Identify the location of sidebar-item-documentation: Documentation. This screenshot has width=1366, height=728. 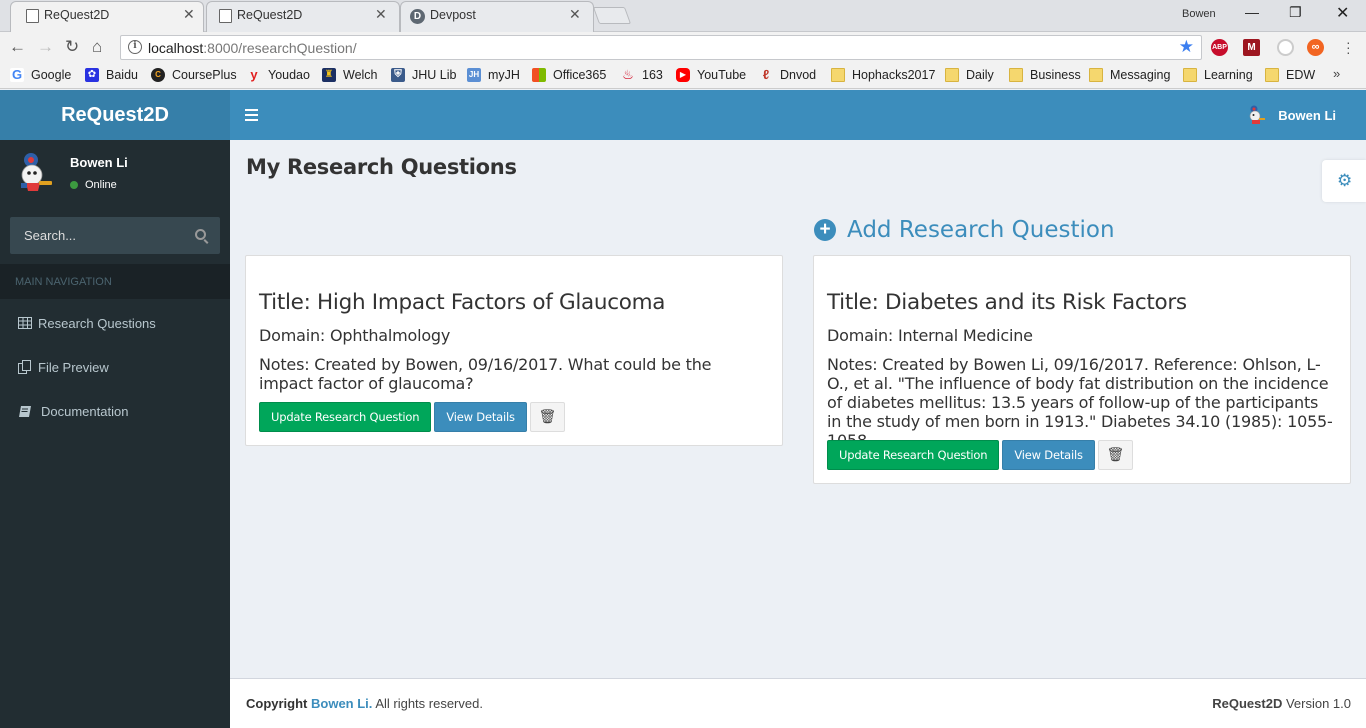
(115, 411).